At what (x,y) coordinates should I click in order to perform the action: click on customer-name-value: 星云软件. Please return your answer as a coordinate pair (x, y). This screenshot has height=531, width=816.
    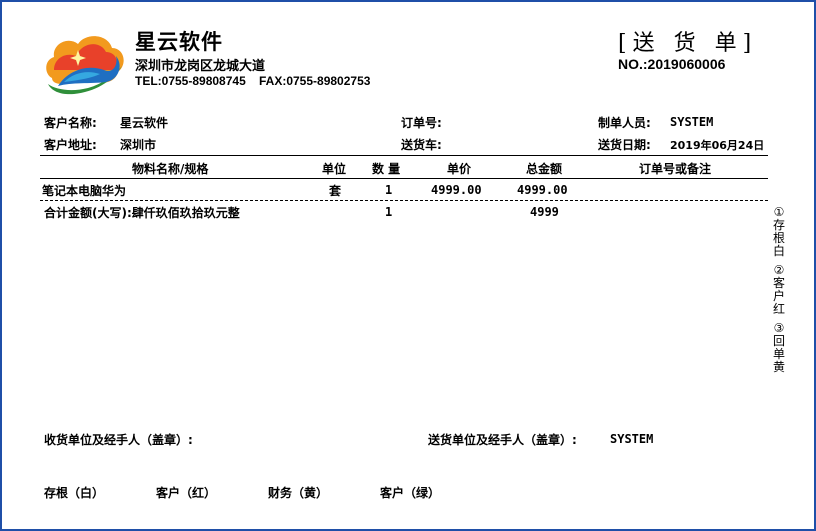
    Looking at the image, I should click on (144, 123).